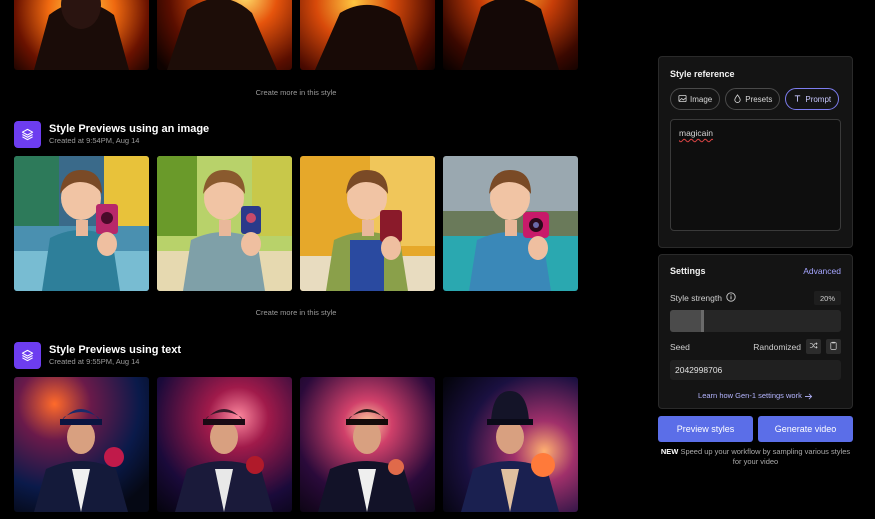 Image resolution: width=875 pixels, height=519 pixels. What do you see at coordinates (680, 346) in the screenshot?
I see `seed-label: Seed` at bounding box center [680, 346].